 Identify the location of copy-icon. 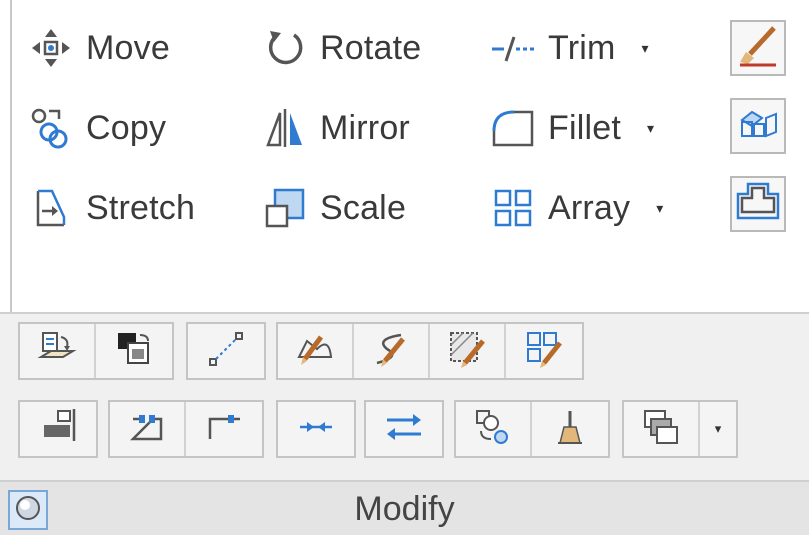
(51, 128).